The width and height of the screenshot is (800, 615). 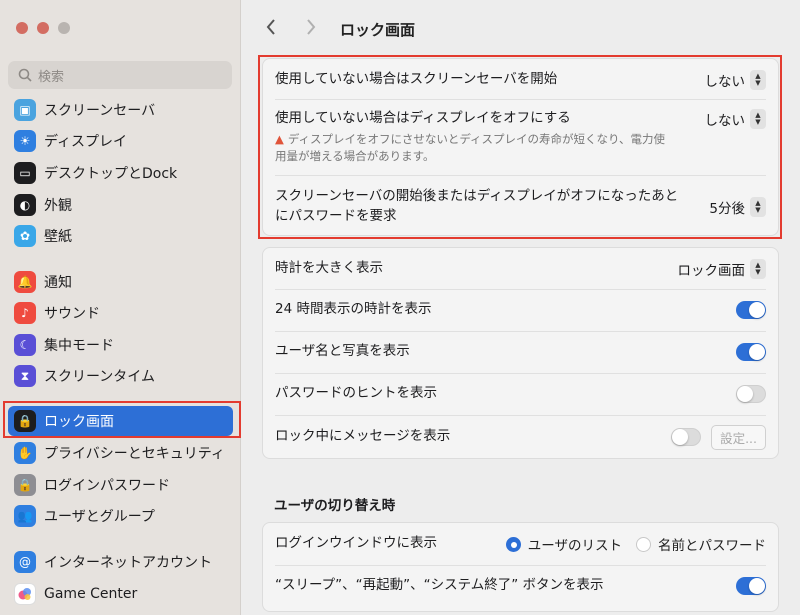 I want to click on sidebar-item-login-password: 🔒 ログインパスワード, so click(x=120, y=485).